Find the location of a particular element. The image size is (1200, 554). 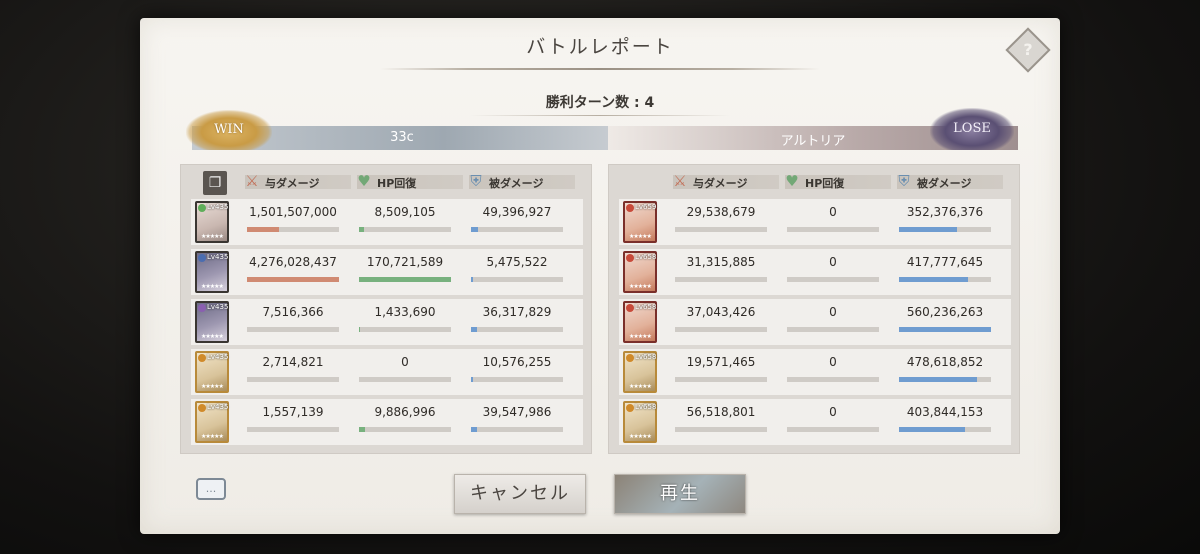

cancel-button: キャンセル is located at coordinates (520, 494).